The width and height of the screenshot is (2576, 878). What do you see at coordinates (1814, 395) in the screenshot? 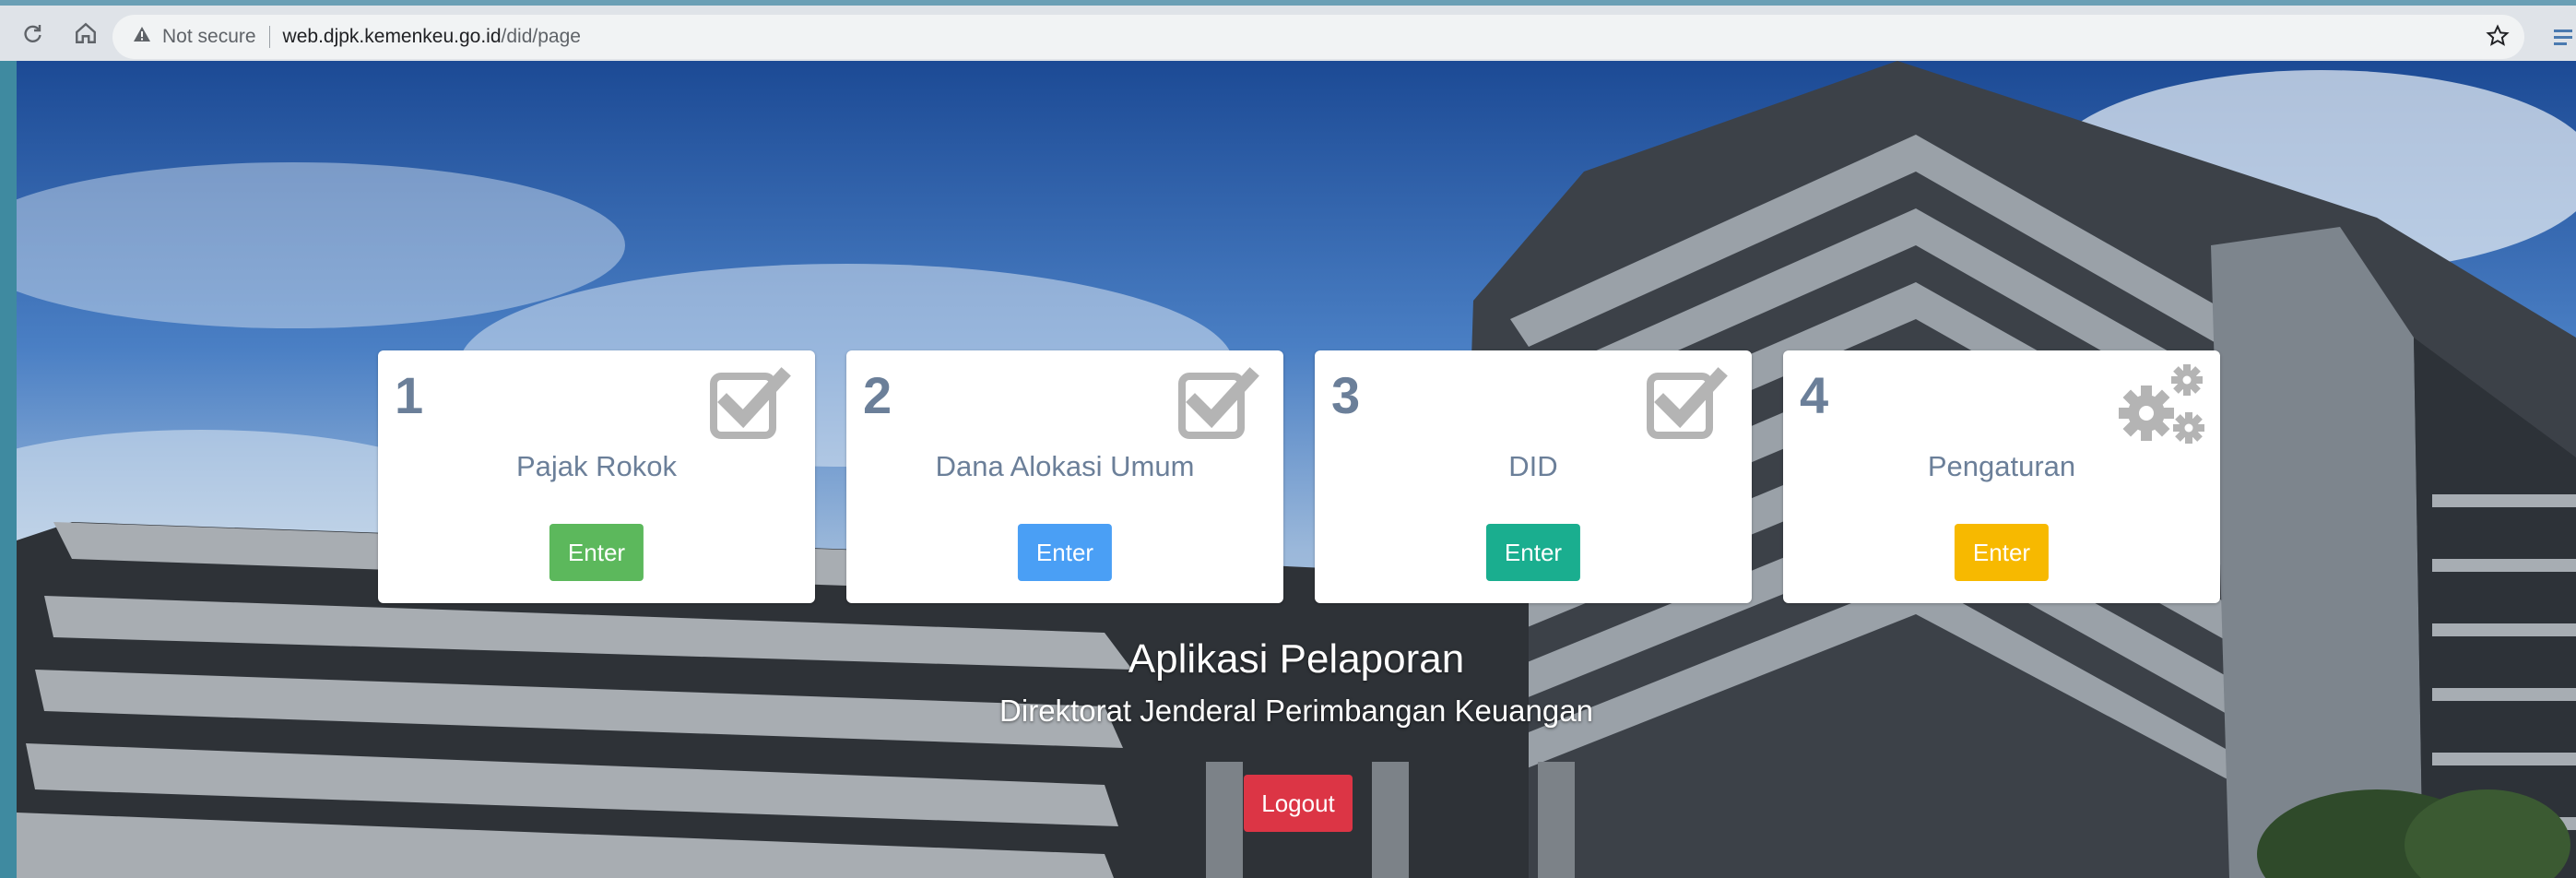
I see `card-number: 4` at bounding box center [1814, 395].